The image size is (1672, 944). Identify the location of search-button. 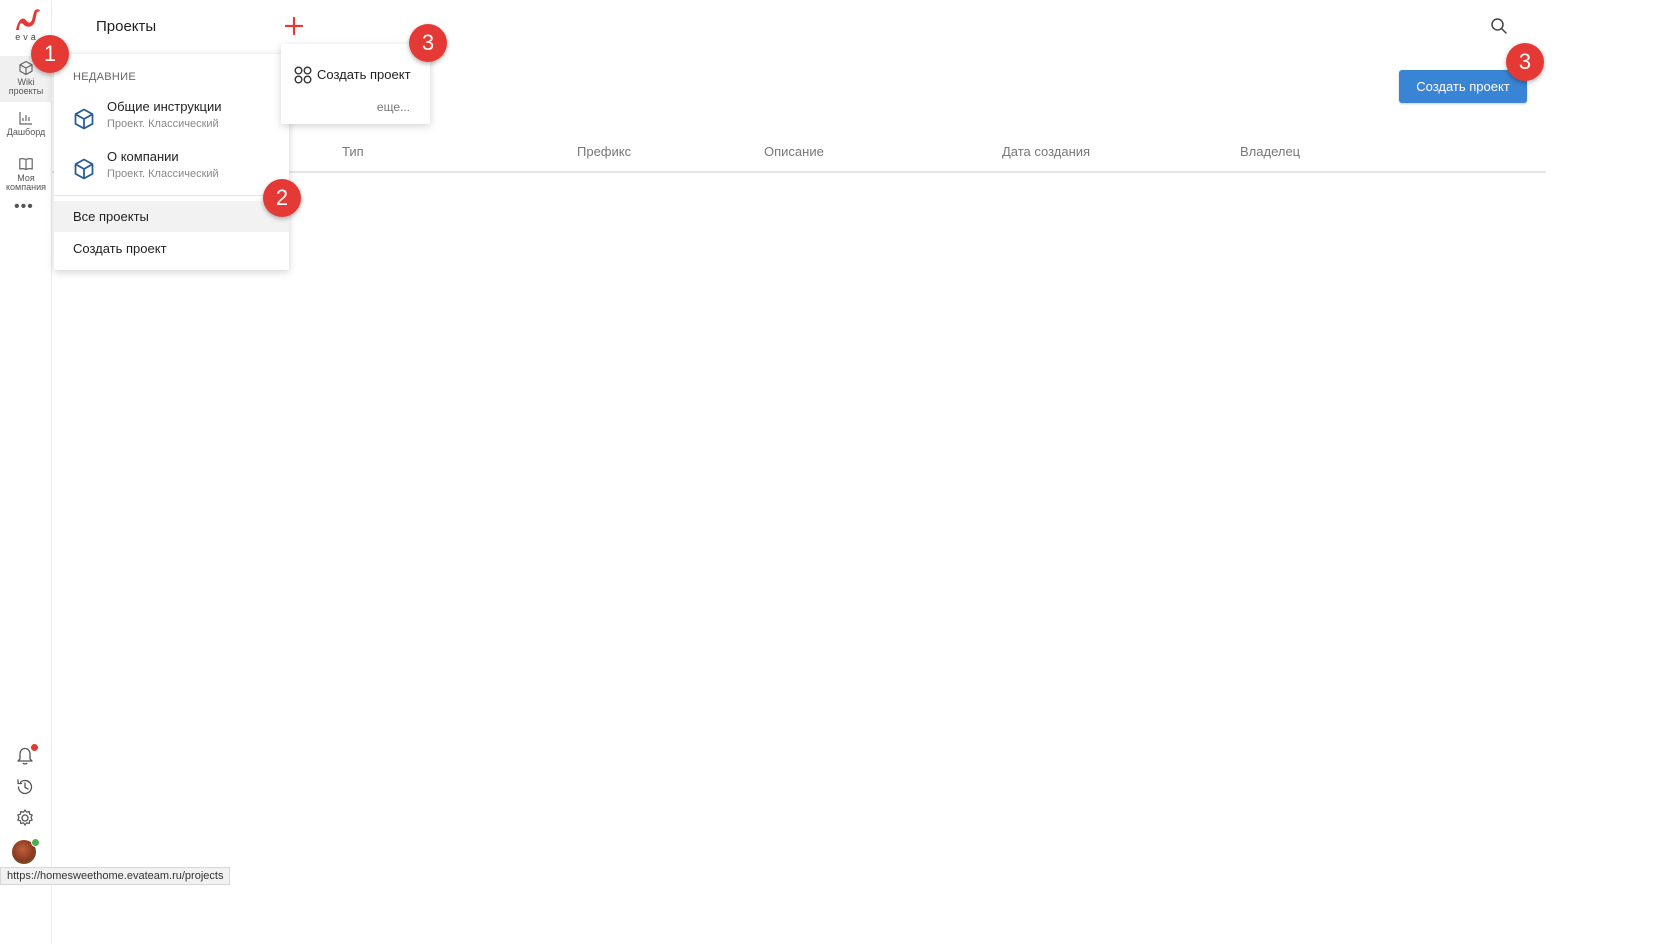
(1499, 26).